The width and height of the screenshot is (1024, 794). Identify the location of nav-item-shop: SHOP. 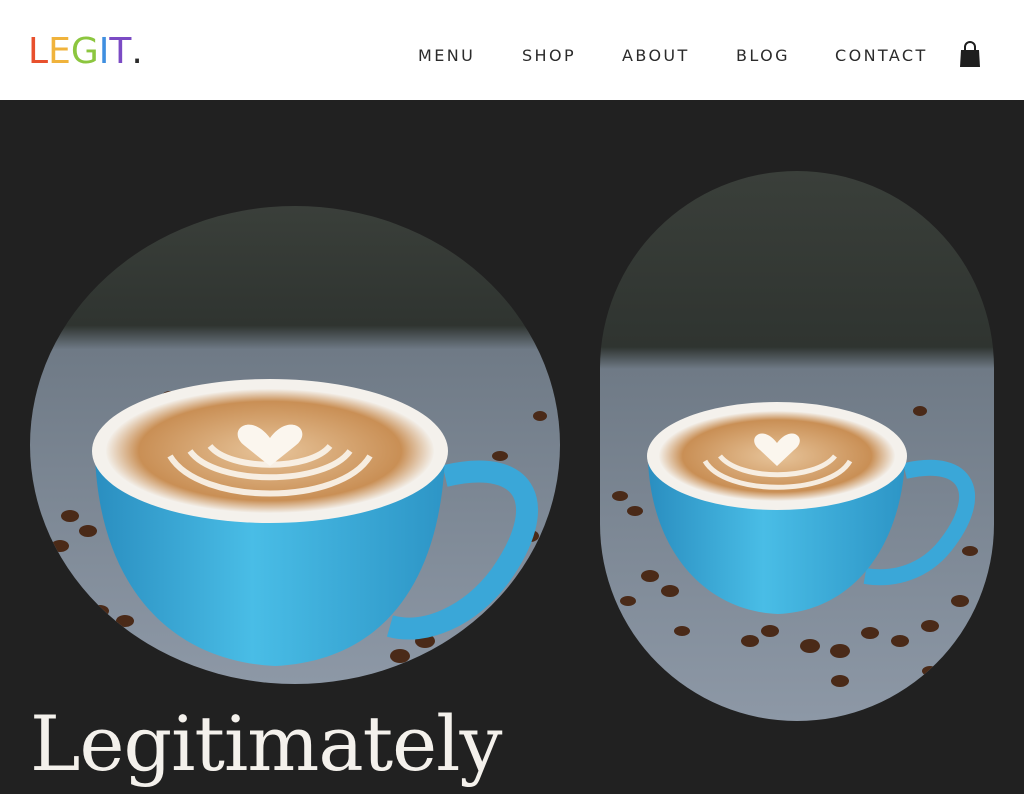
(549, 56).